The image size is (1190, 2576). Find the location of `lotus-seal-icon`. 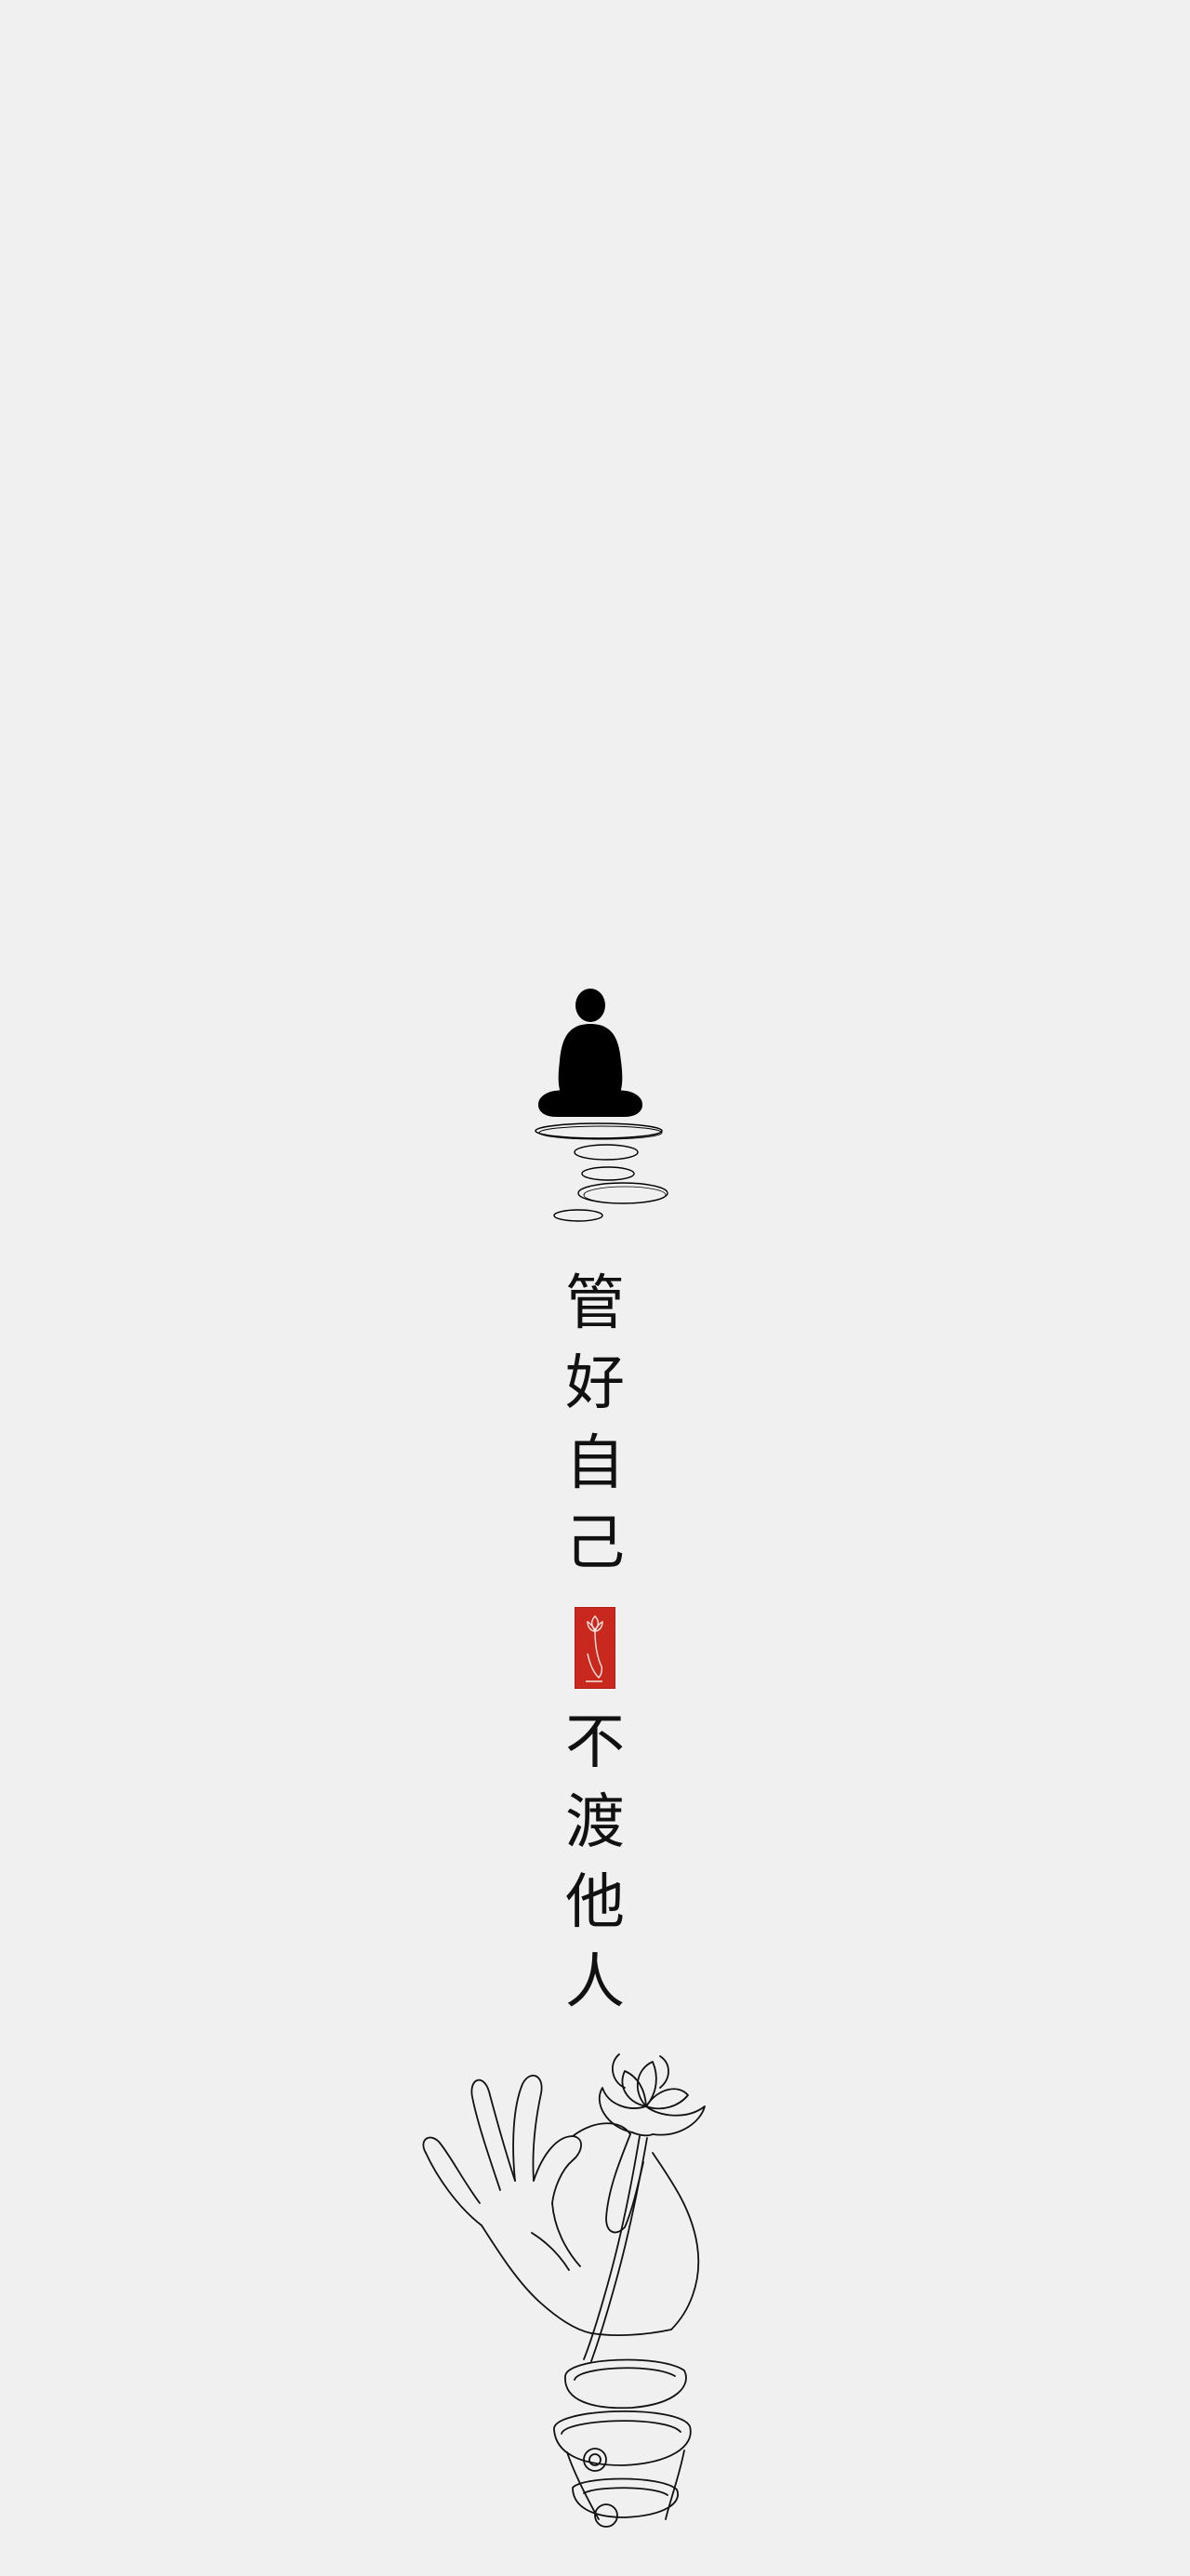

lotus-seal-icon is located at coordinates (595, 1648).